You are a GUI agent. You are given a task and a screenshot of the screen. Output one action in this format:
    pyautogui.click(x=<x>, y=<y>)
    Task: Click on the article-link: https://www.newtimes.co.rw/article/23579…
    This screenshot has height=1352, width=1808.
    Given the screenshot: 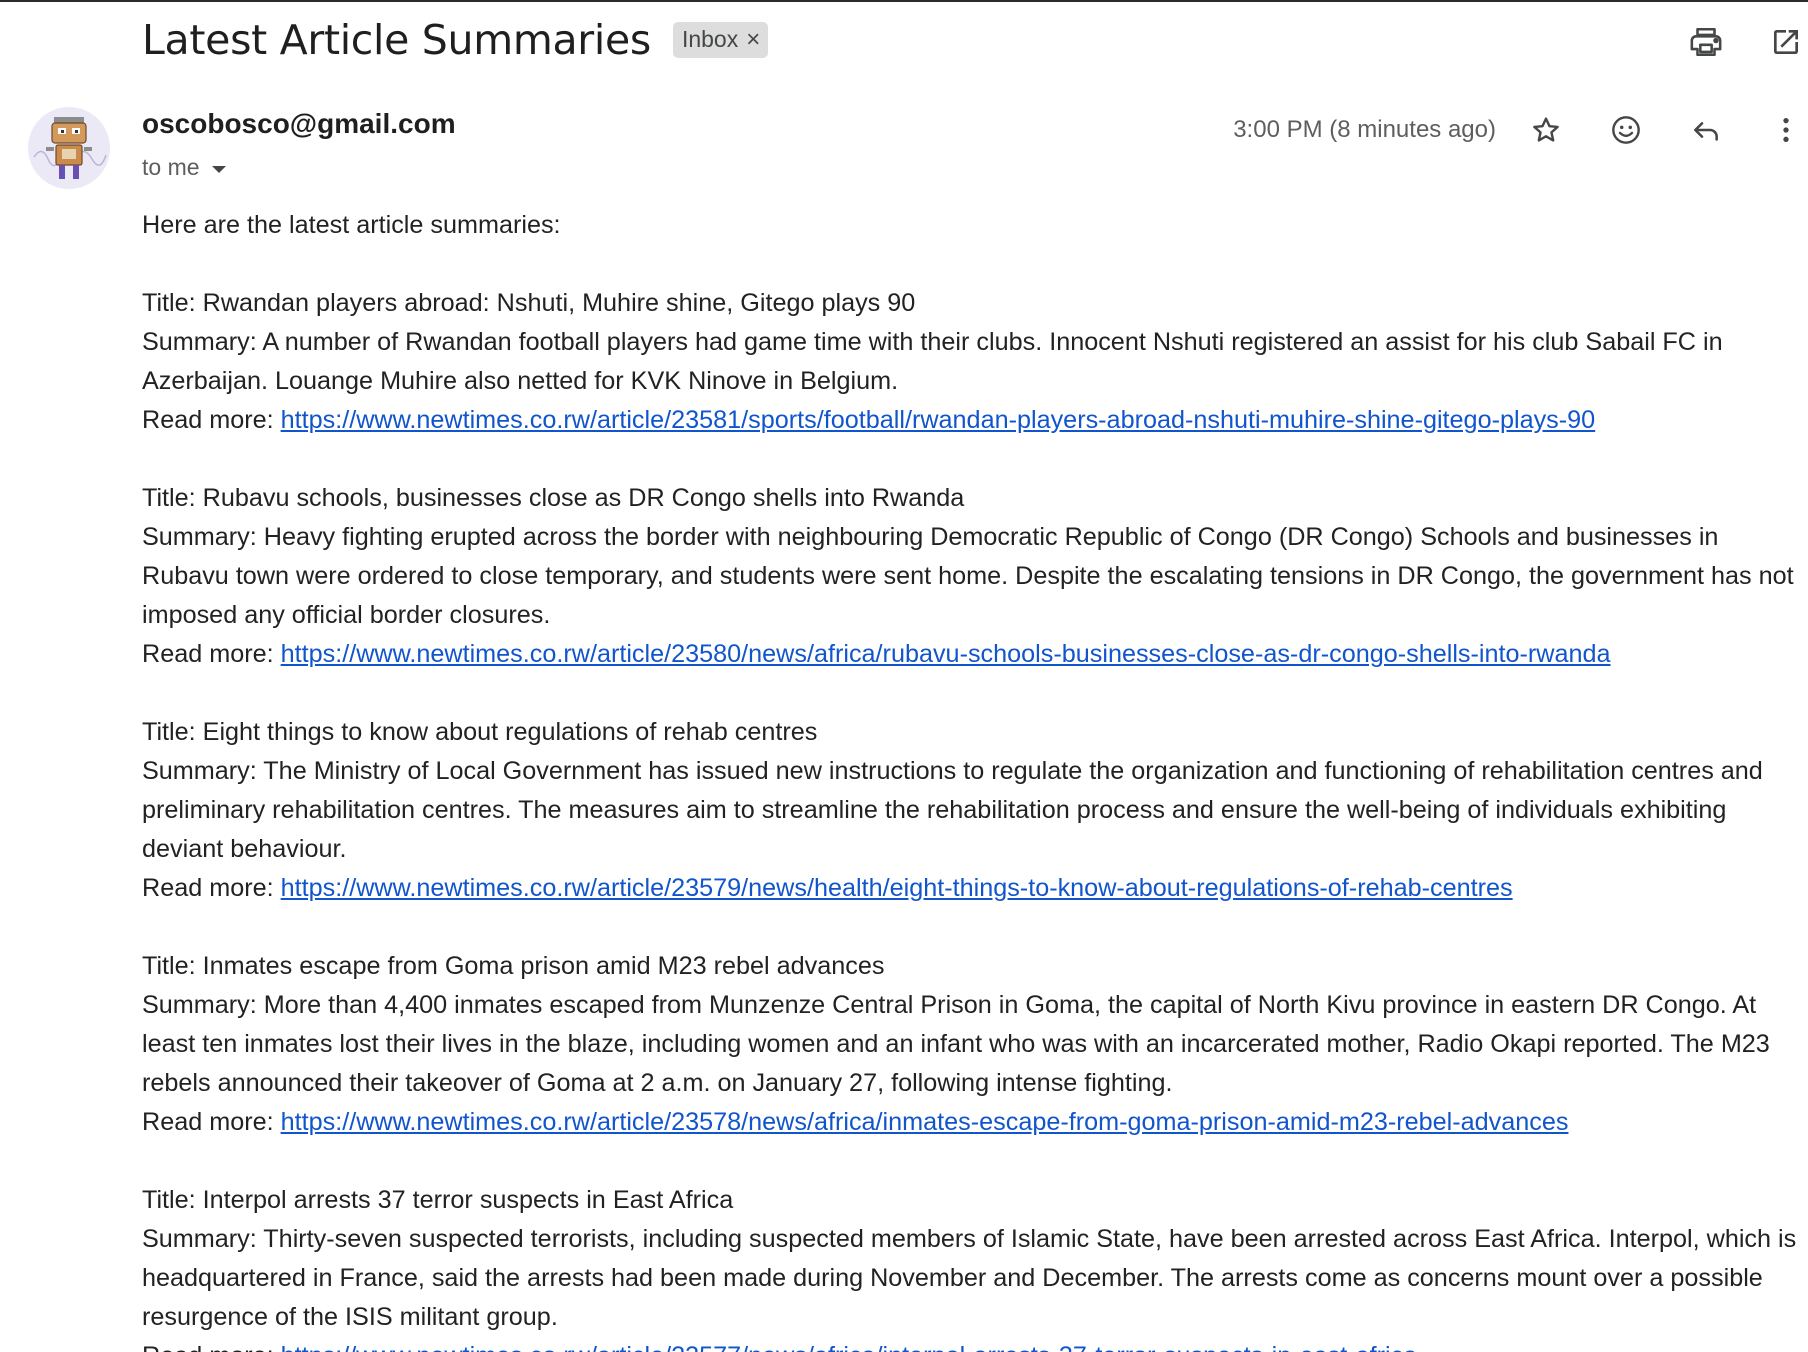 What is the action you would take?
    pyautogui.click(x=897, y=888)
    